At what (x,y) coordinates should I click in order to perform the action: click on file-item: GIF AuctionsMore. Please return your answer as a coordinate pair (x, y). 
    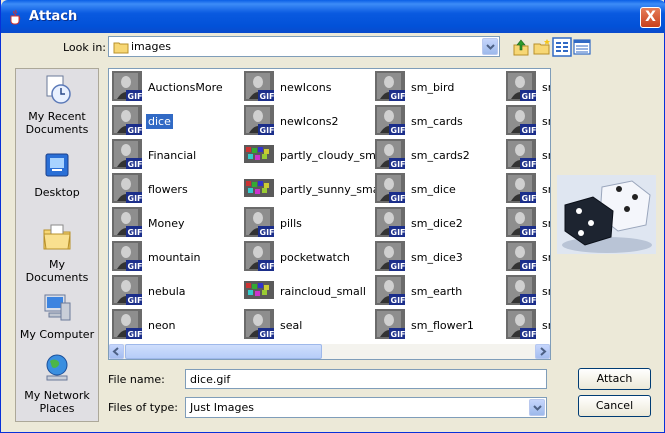
    Looking at the image, I should click on (176, 86).